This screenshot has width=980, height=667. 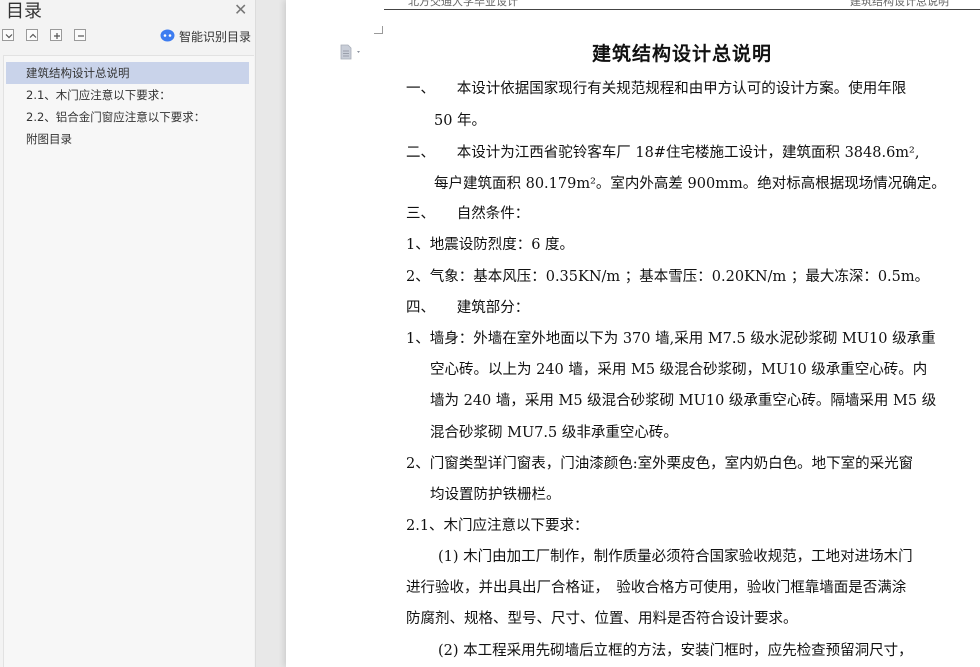 I want to click on paragraph-line: 1、地震设防烈度：6 度。, so click(x=490, y=245).